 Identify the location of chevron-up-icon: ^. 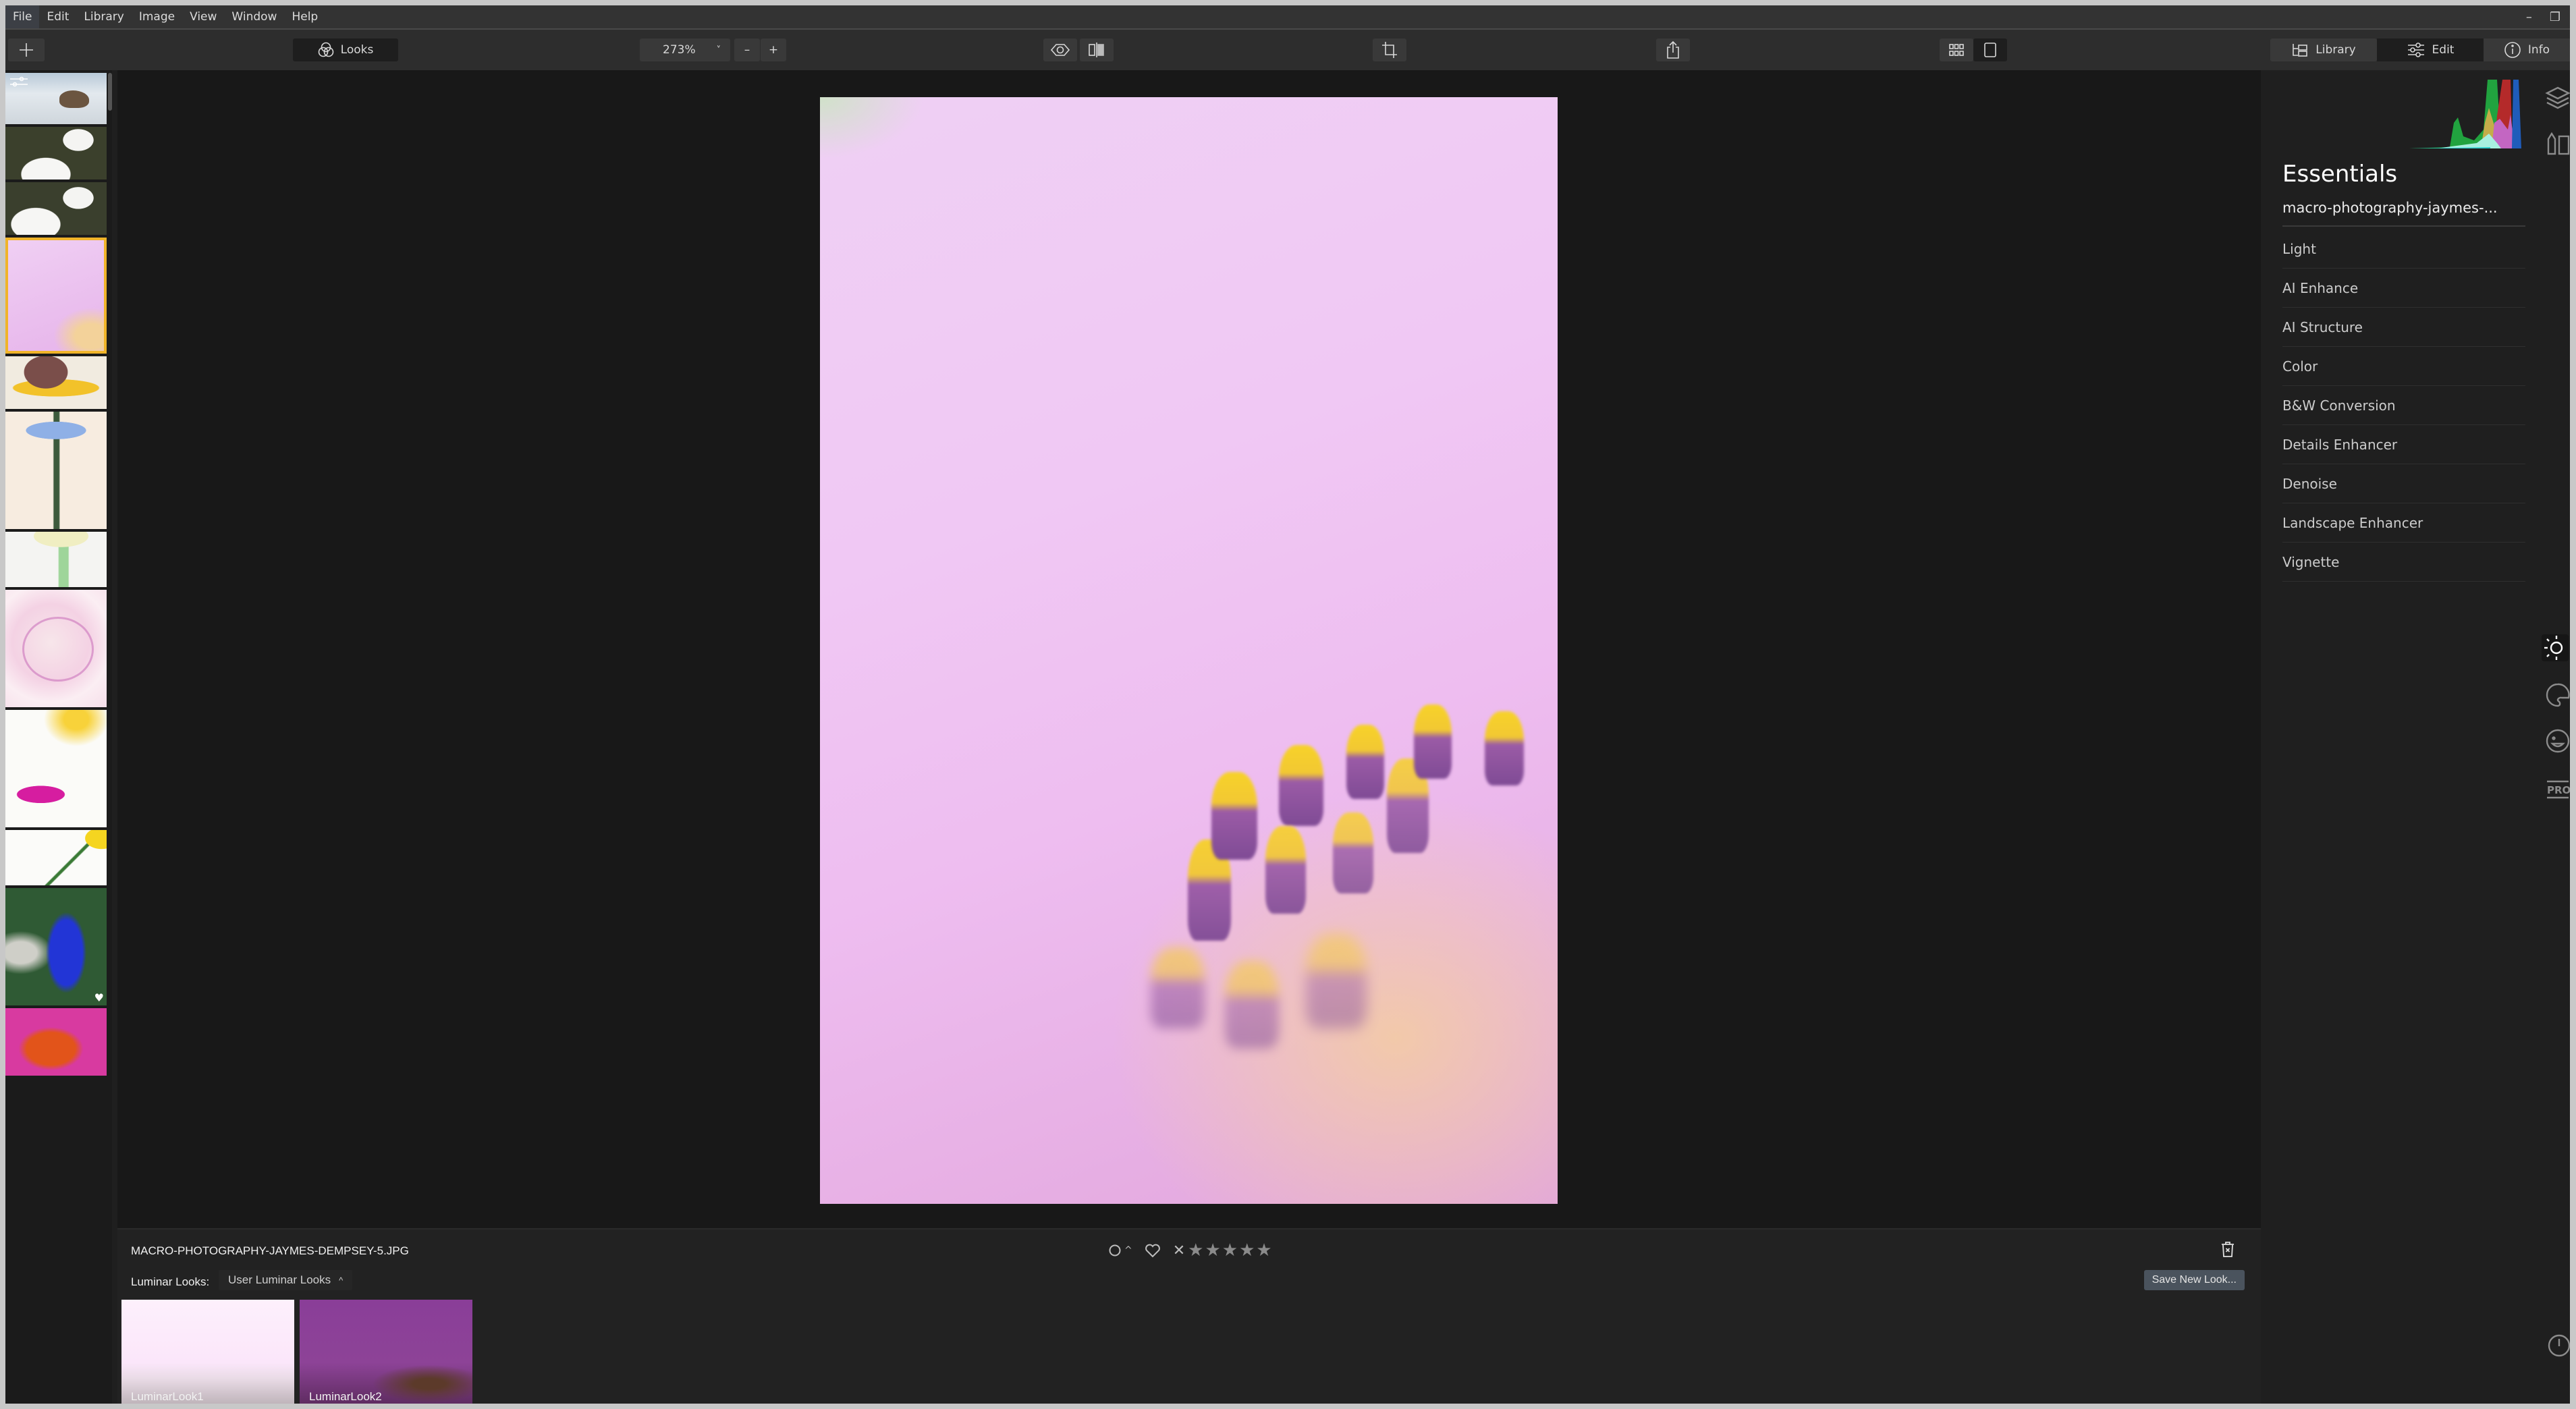
(1128, 1250).